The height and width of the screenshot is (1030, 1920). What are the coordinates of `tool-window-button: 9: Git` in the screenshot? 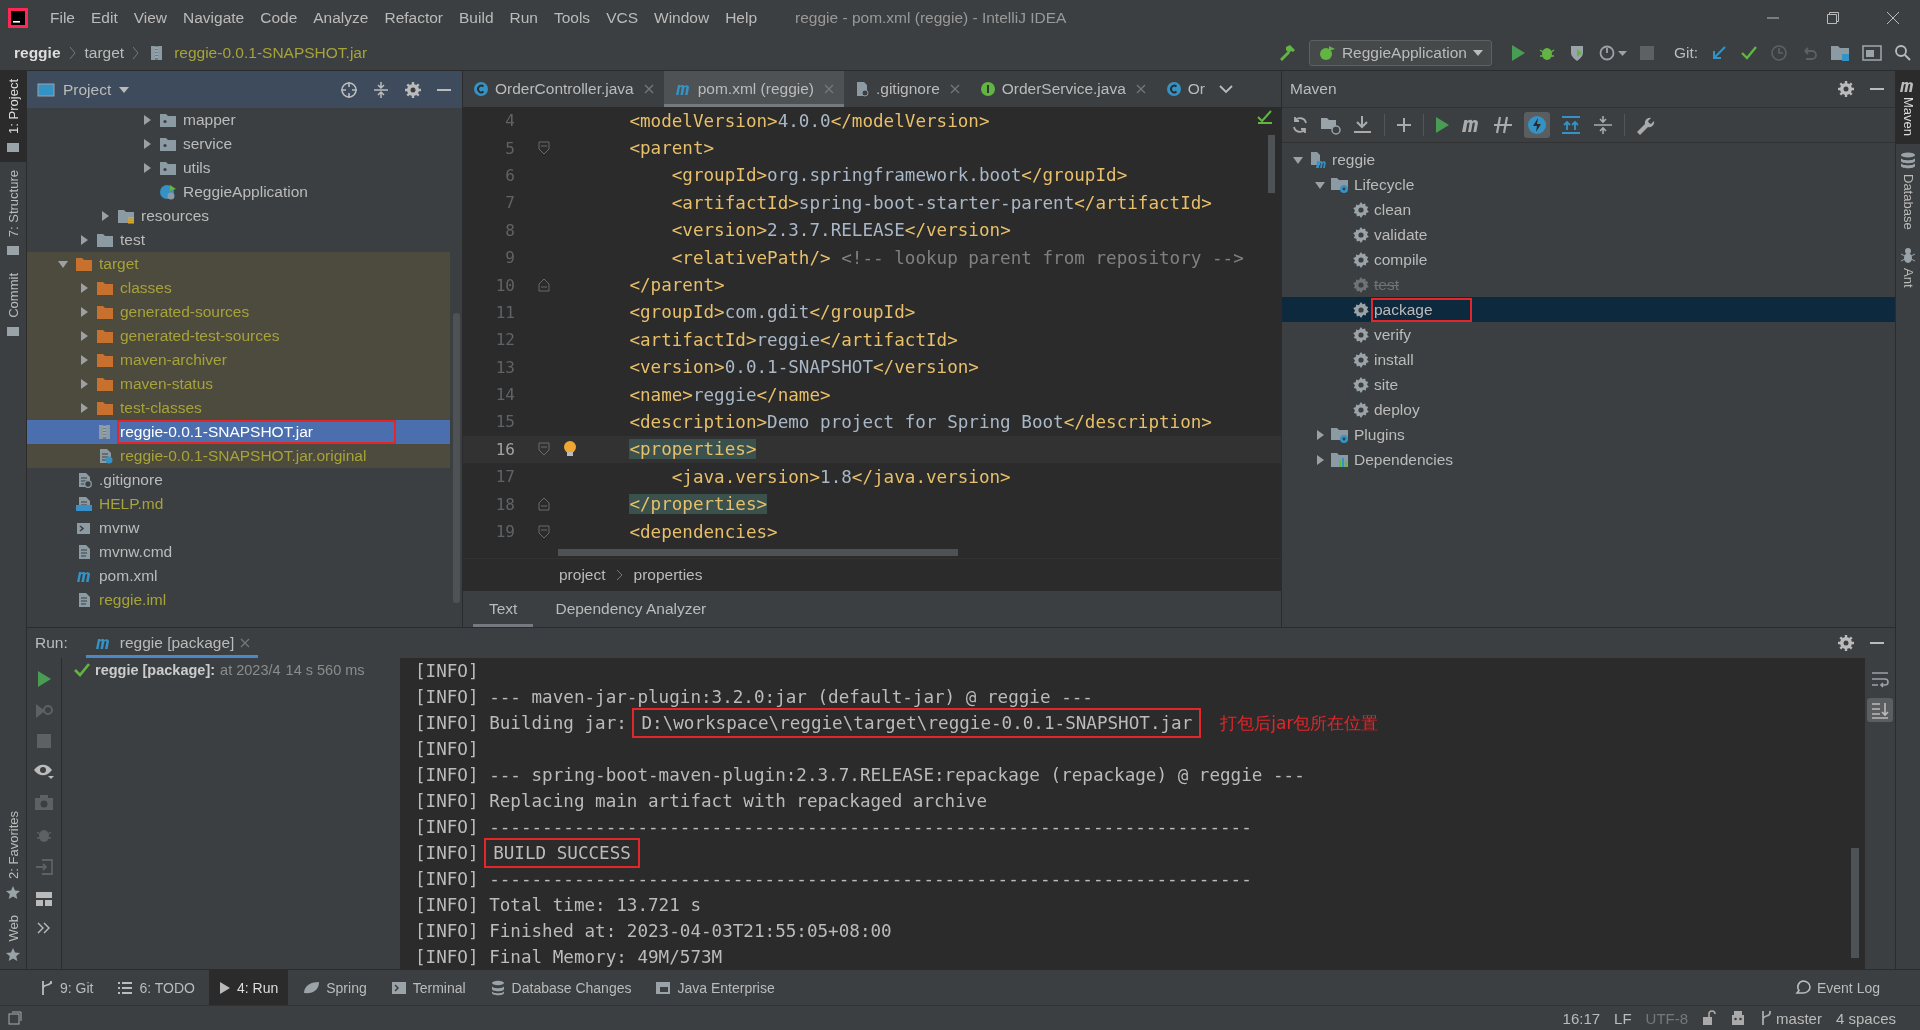 It's located at (67, 987).